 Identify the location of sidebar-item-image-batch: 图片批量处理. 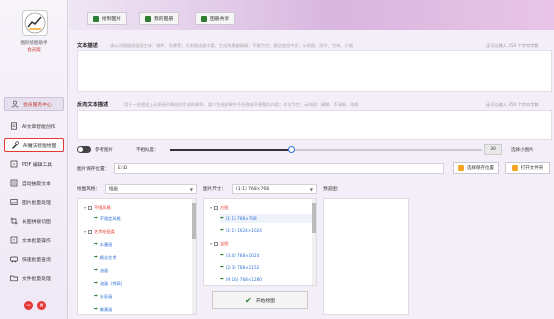
(34, 202).